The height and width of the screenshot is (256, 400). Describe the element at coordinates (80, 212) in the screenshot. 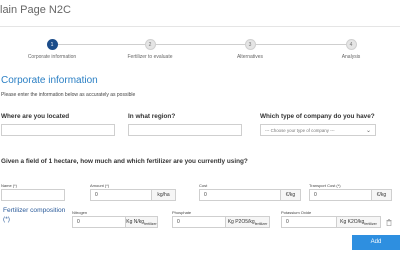

I see `nitrogen-label: Nitrogen` at that location.